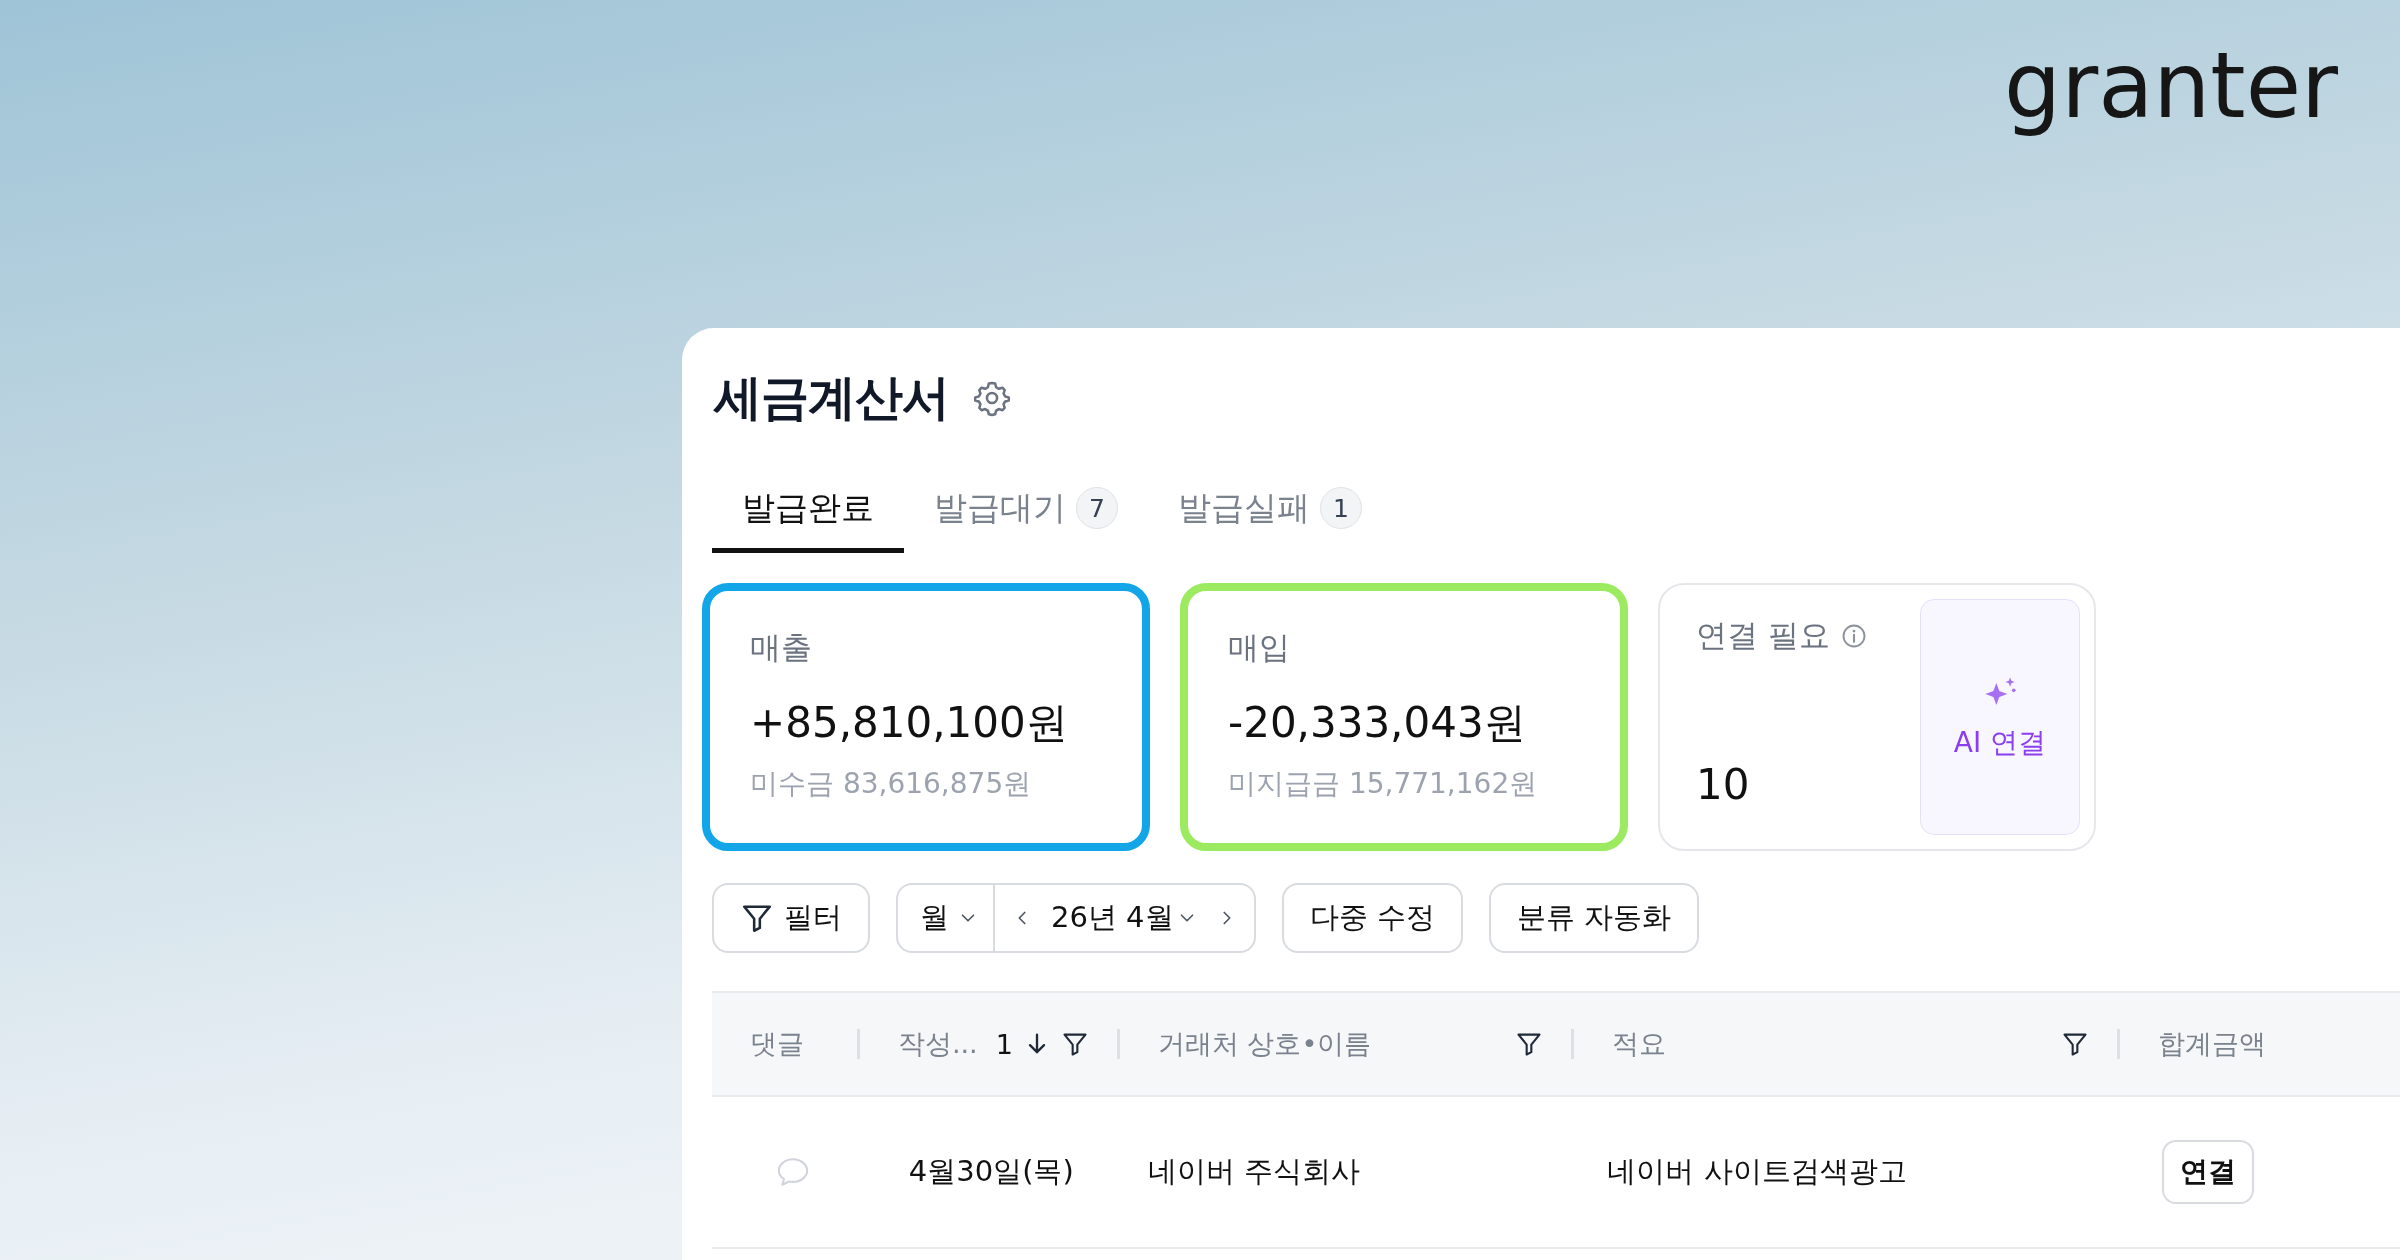 The width and height of the screenshot is (2400, 1260). What do you see at coordinates (1377, 723) in the screenshot?
I see `amount-value: -20,333,043원` at bounding box center [1377, 723].